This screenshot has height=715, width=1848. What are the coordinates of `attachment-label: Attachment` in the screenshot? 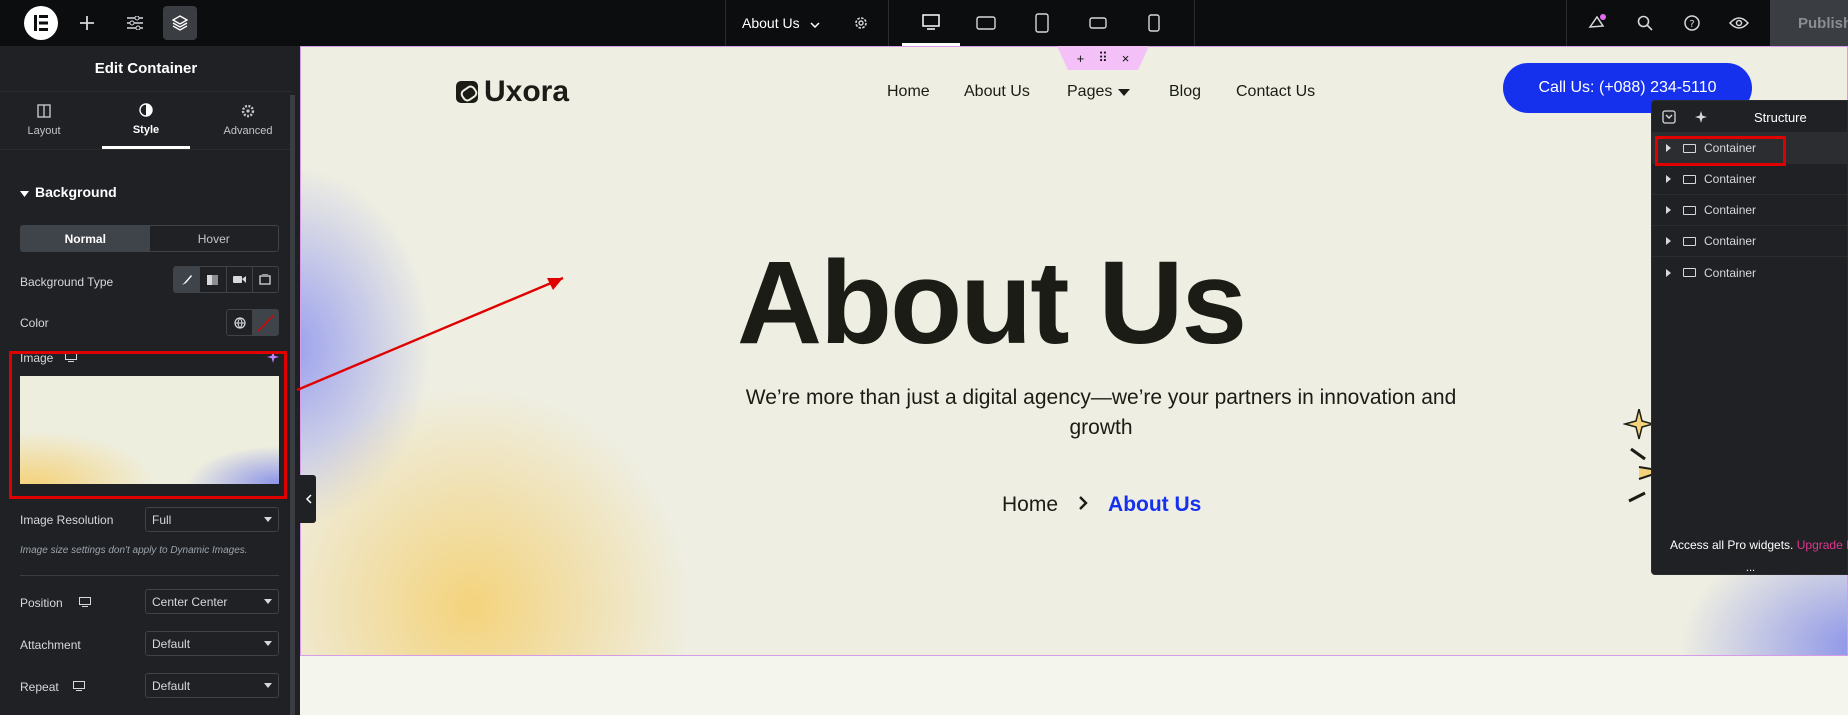 It's located at (50, 645).